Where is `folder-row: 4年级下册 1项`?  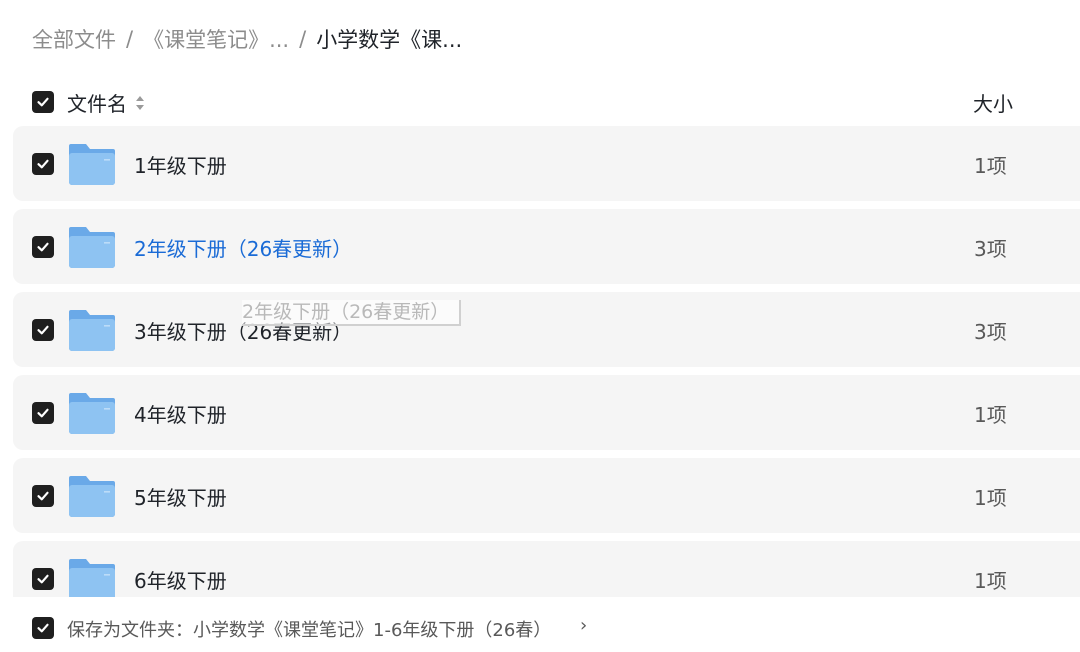 folder-row: 4年级下册 1项 is located at coordinates (546, 412).